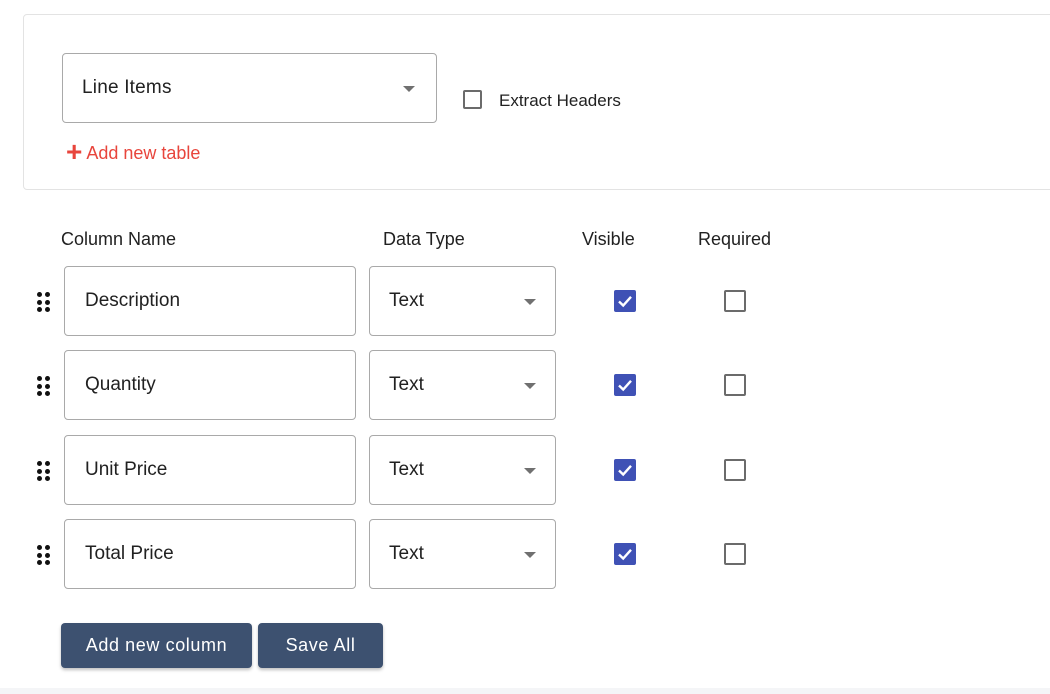 Image resolution: width=1050 pixels, height=694 pixels. Describe the element at coordinates (320, 645) in the screenshot. I see `save-all-button: Save All` at that location.